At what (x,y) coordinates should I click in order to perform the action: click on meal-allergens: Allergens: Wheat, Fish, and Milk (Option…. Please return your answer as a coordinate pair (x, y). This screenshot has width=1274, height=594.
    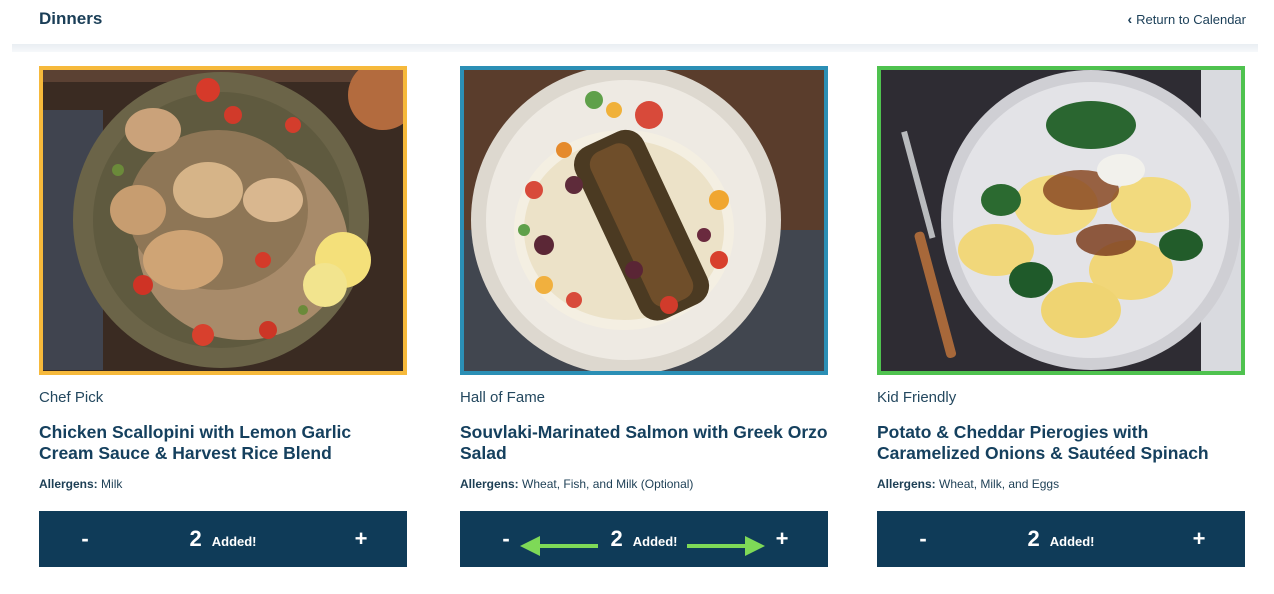
    Looking at the image, I should click on (576, 484).